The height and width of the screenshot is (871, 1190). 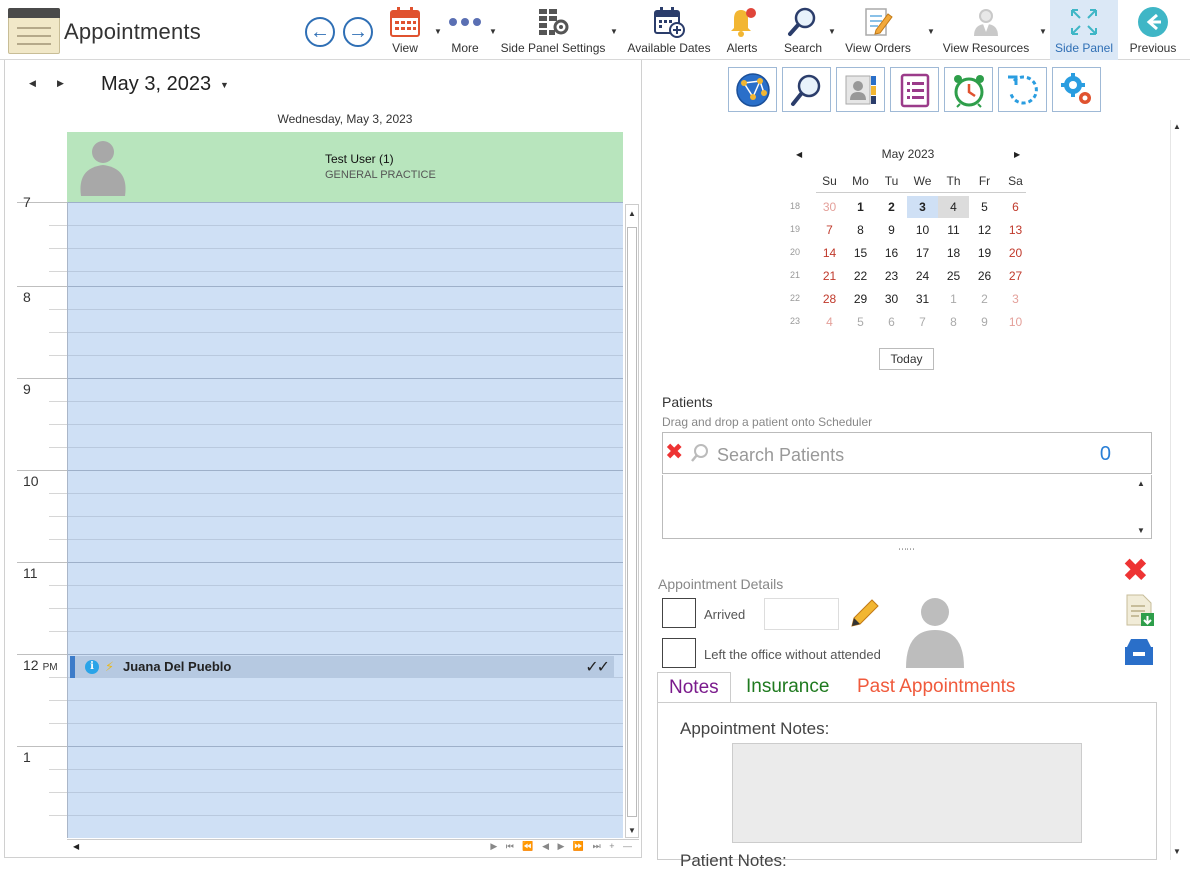 What do you see at coordinates (922, 276) in the screenshot?
I see `calendar-day: 24` at bounding box center [922, 276].